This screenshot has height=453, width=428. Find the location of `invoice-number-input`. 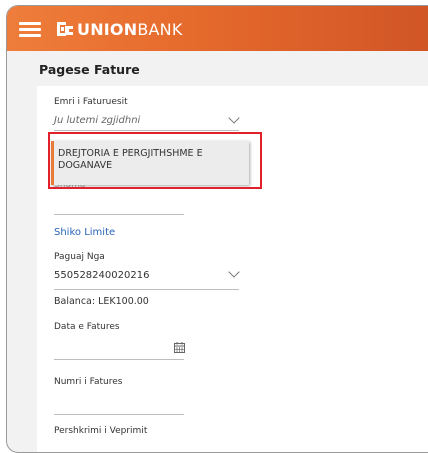

invoice-number-input is located at coordinates (119, 402).